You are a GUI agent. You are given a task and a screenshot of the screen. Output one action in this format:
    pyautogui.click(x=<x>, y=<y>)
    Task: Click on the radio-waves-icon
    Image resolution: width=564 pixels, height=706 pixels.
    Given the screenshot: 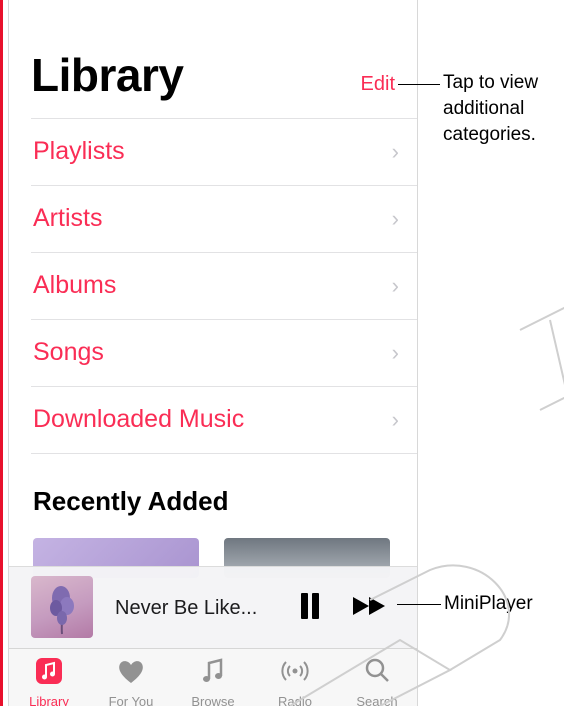 What is the action you would take?
    pyautogui.click(x=295, y=671)
    